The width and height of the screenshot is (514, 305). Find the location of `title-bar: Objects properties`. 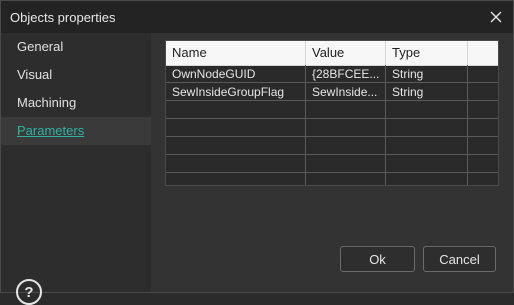

title-bar: Objects properties is located at coordinates (257, 17).